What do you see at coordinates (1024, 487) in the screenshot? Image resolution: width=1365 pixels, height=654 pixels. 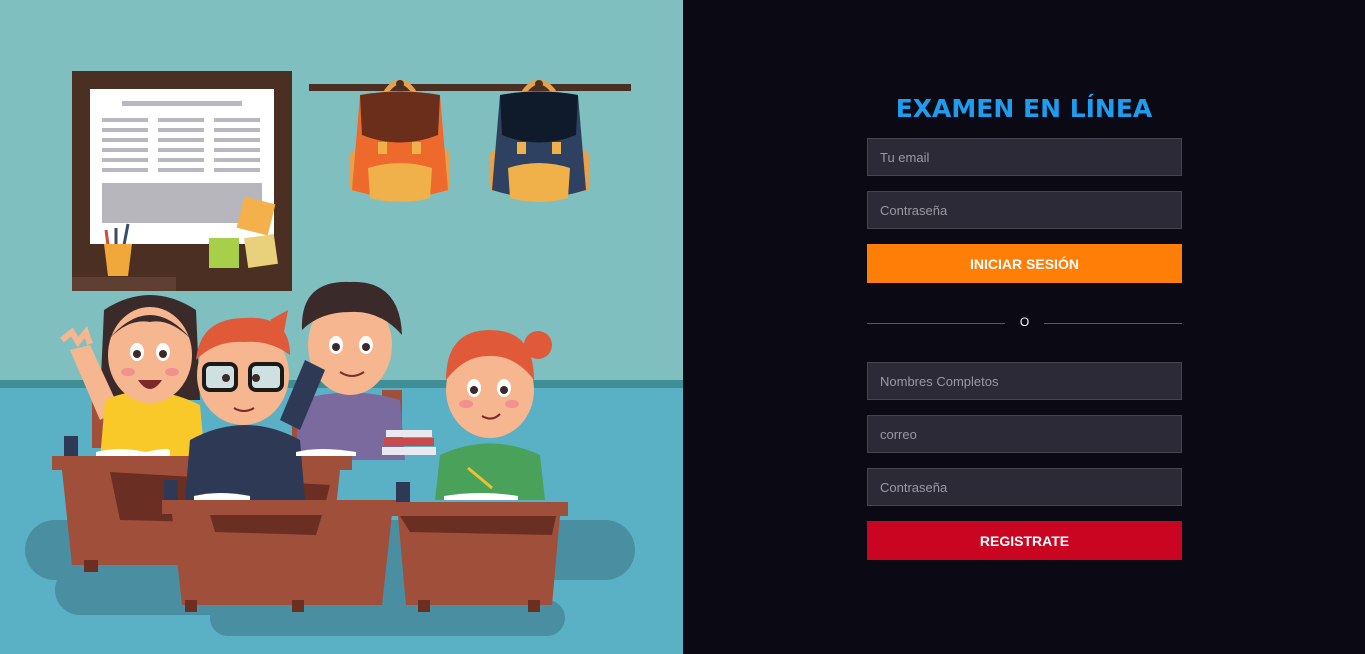 I see `register-password-input` at bounding box center [1024, 487].